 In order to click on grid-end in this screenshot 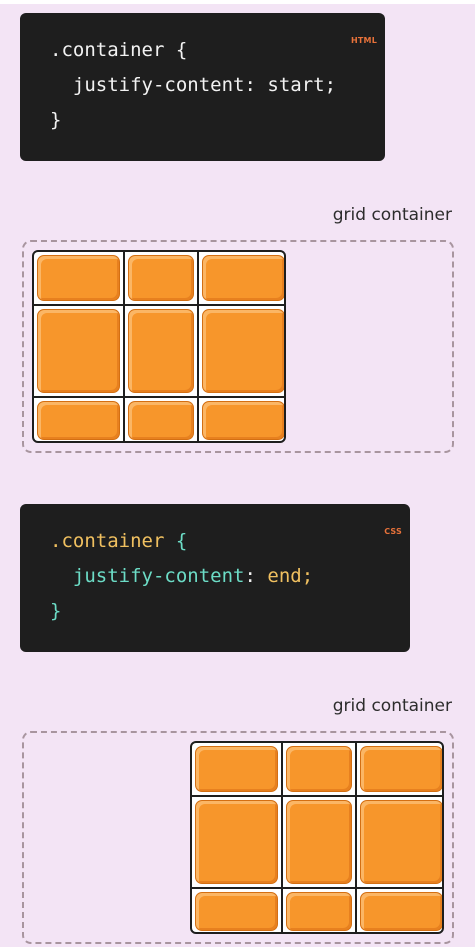, I will do `click(317, 837)`.